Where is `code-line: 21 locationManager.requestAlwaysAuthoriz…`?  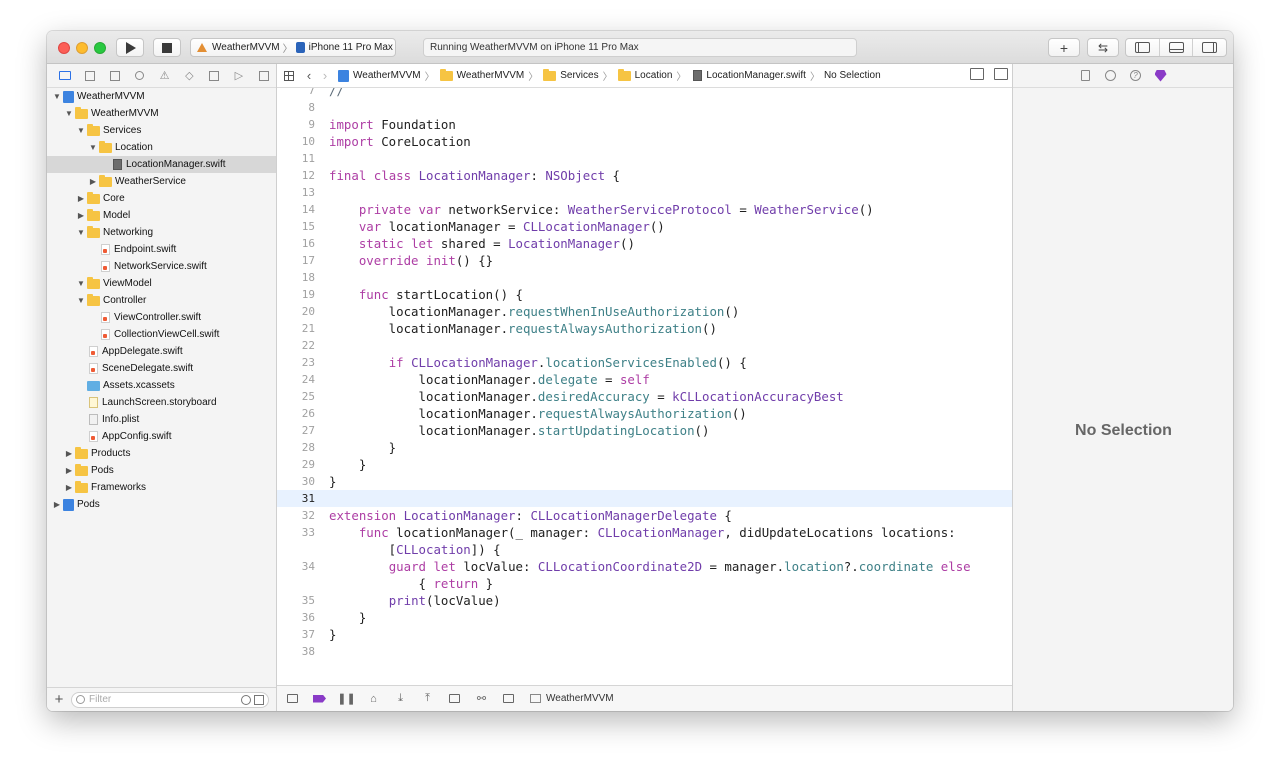 code-line: 21 locationManager.requestAlwaysAuthoriz… is located at coordinates (644, 328).